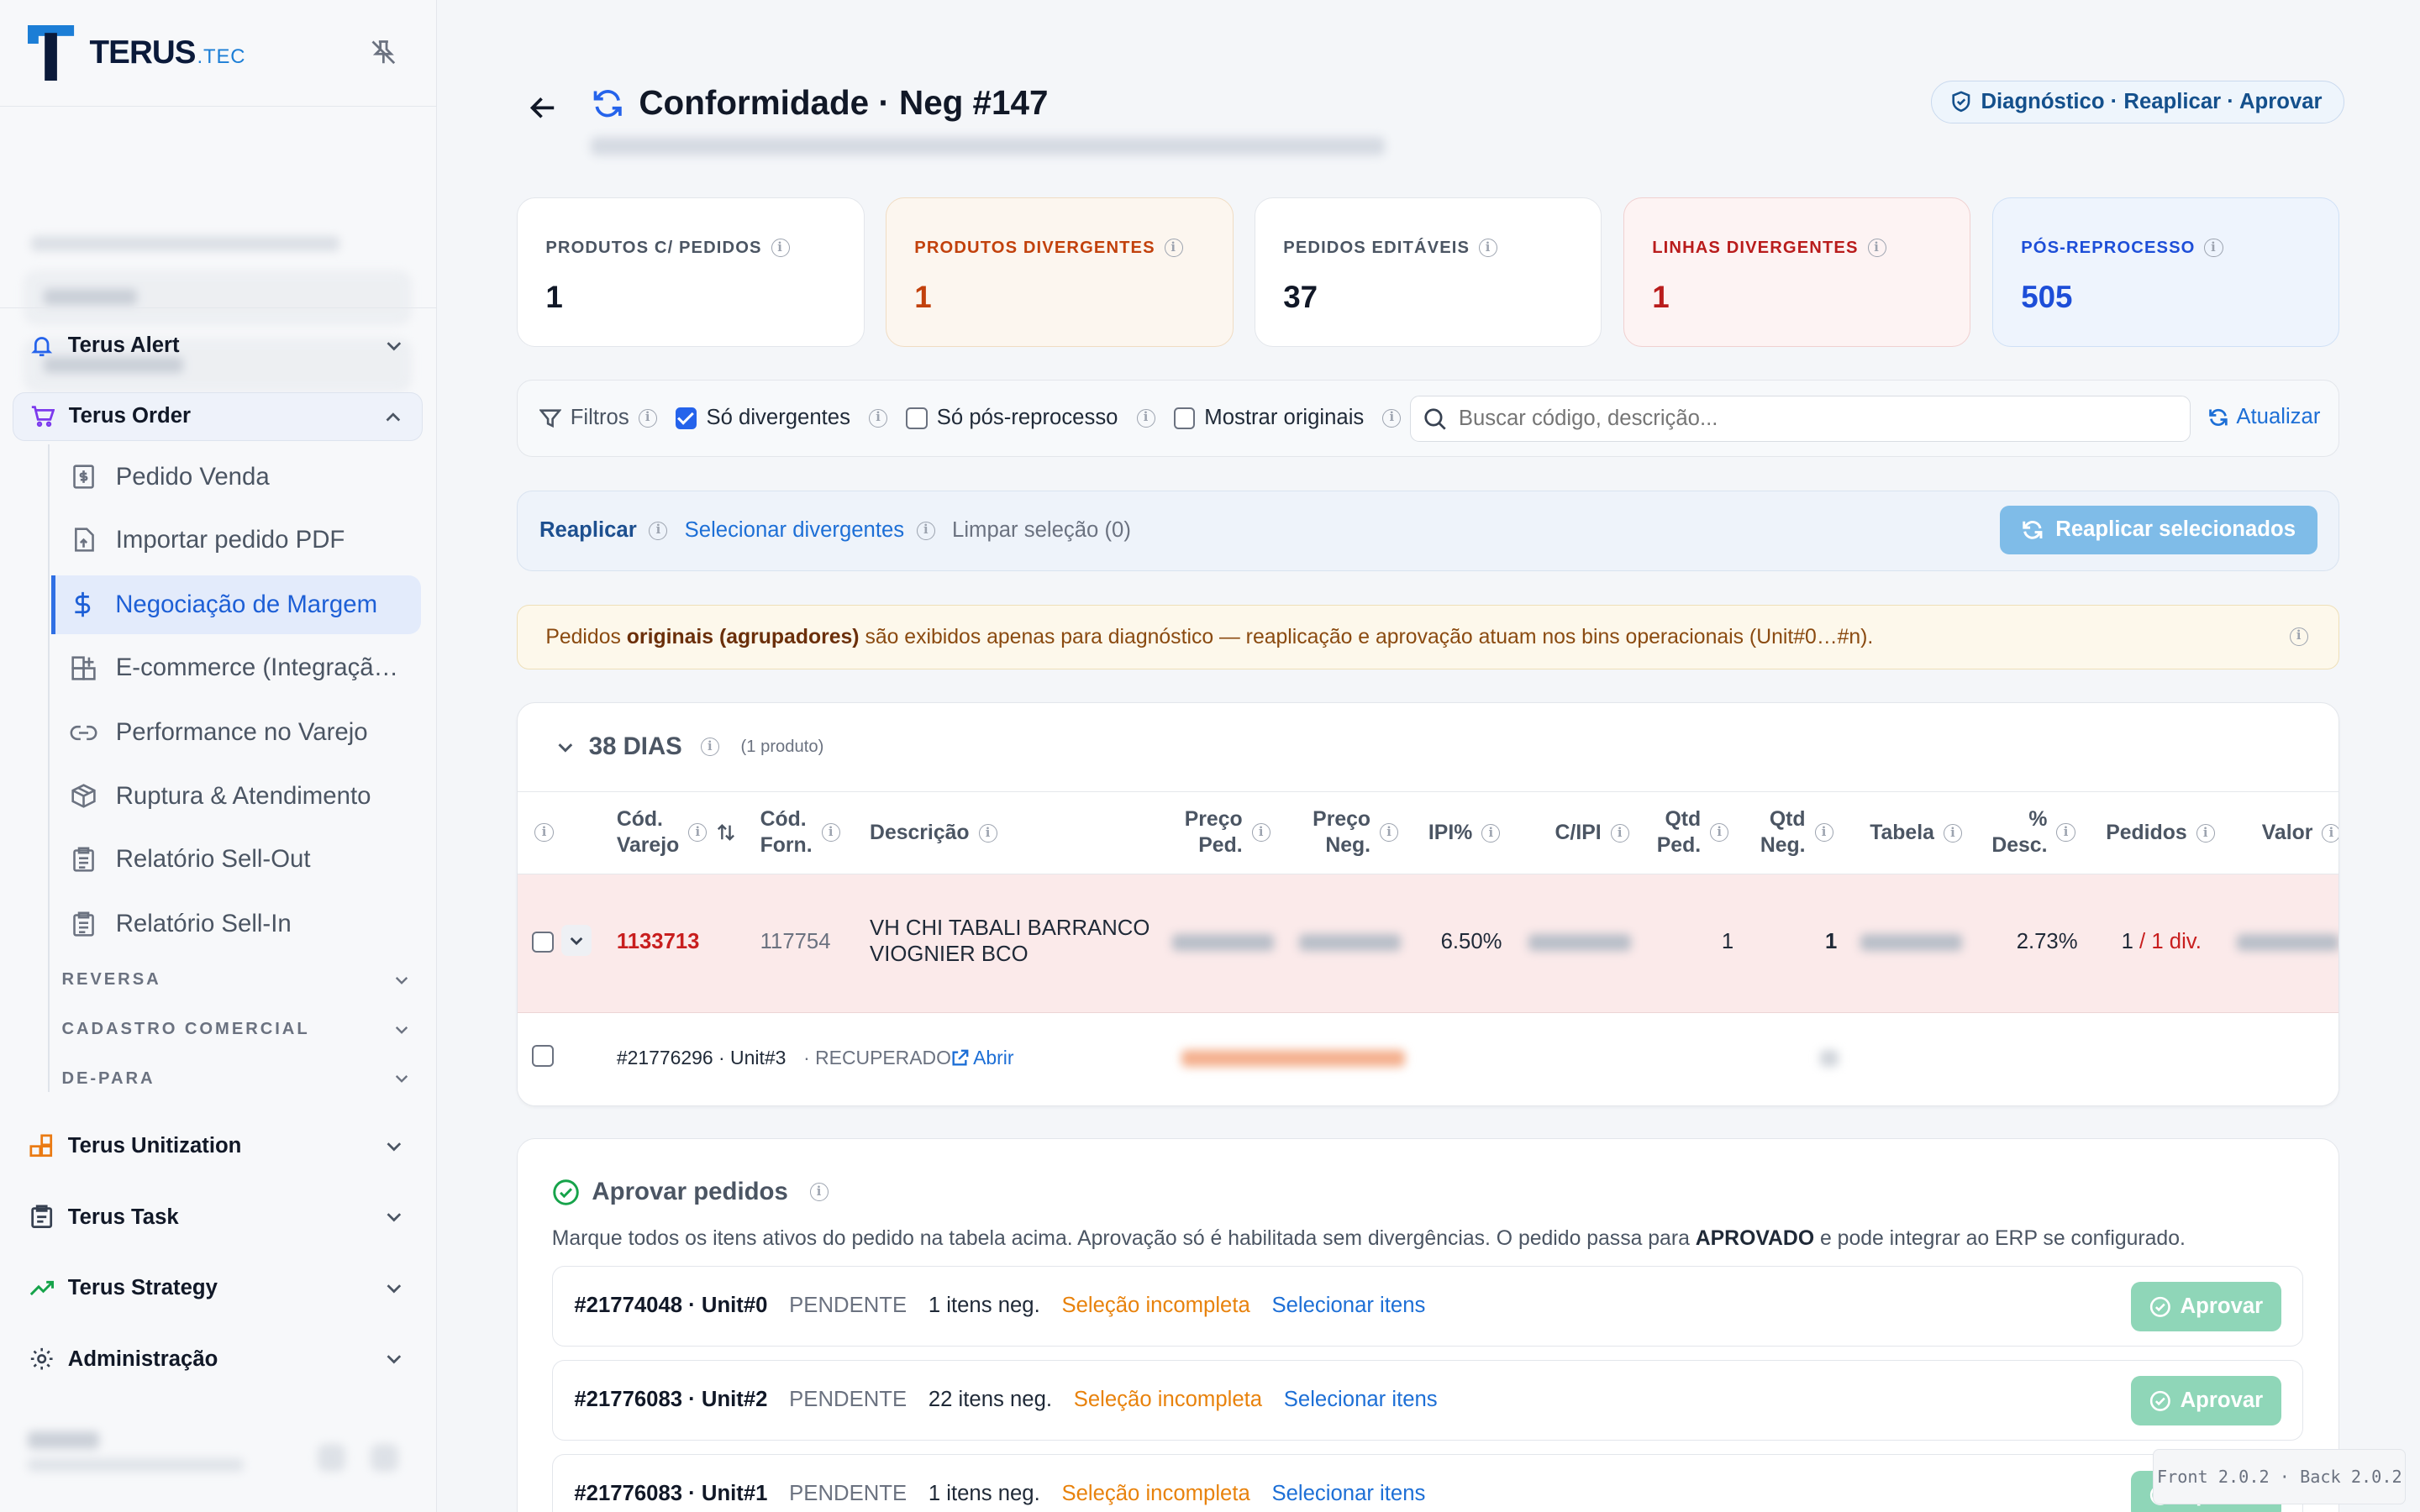 This screenshot has height=1512, width=2420. Describe the element at coordinates (1287, 418) in the screenshot. I see `filter-mostrar-originais: Mostrar originais i` at that location.